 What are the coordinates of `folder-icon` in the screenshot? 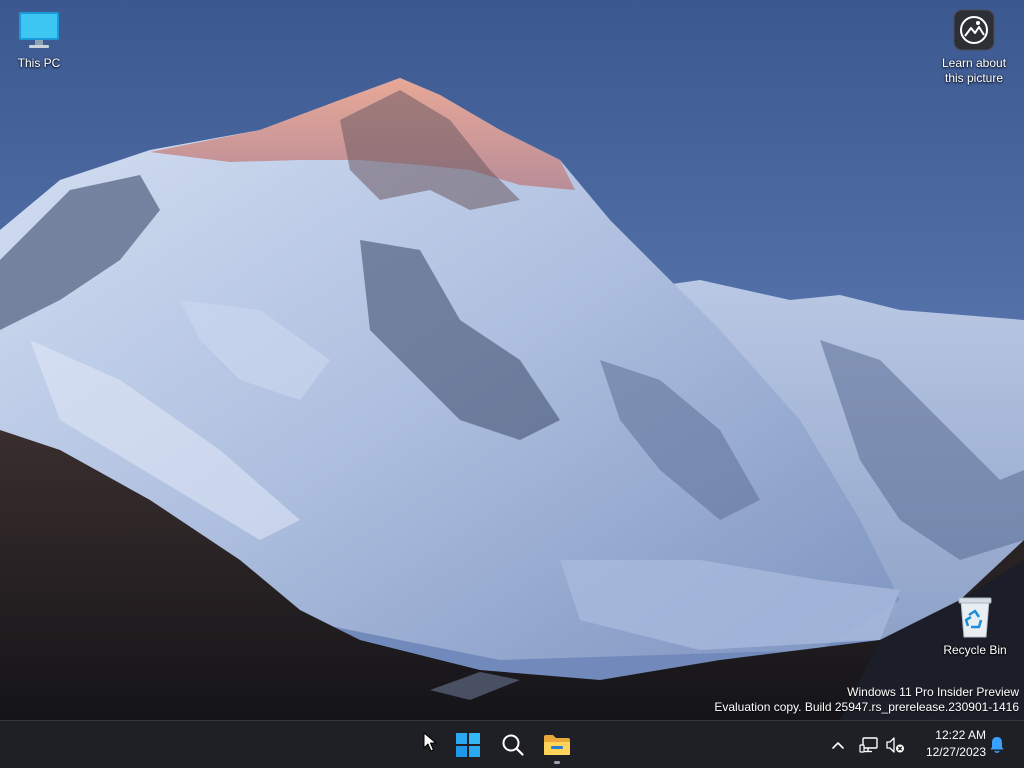 It's located at (557, 745).